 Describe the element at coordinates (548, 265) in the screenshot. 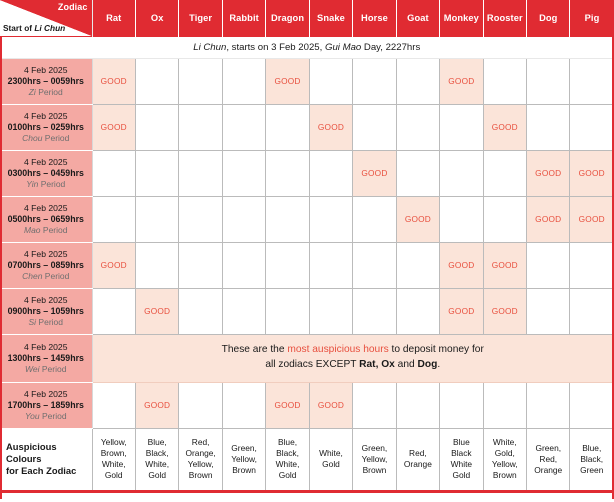

I see `cell-chen-dog` at that location.